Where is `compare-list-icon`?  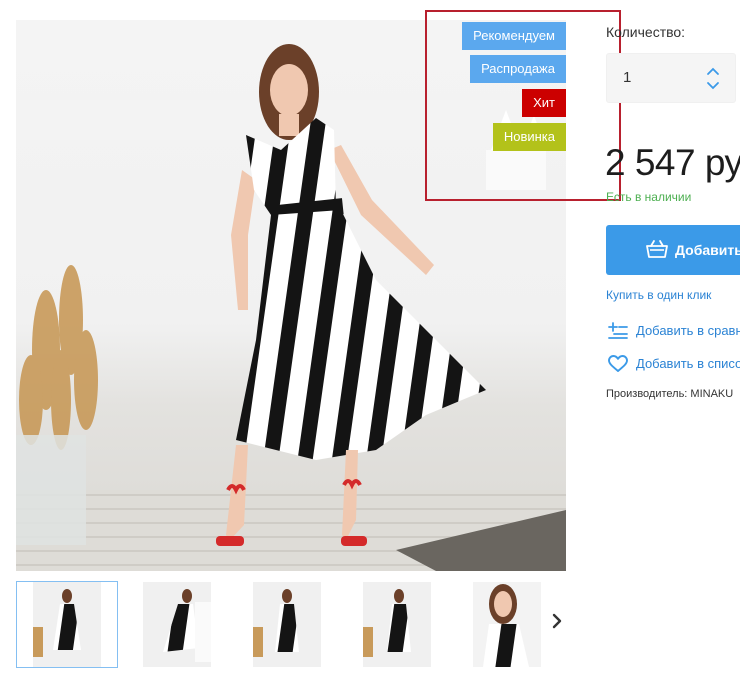 compare-list-icon is located at coordinates (618, 330).